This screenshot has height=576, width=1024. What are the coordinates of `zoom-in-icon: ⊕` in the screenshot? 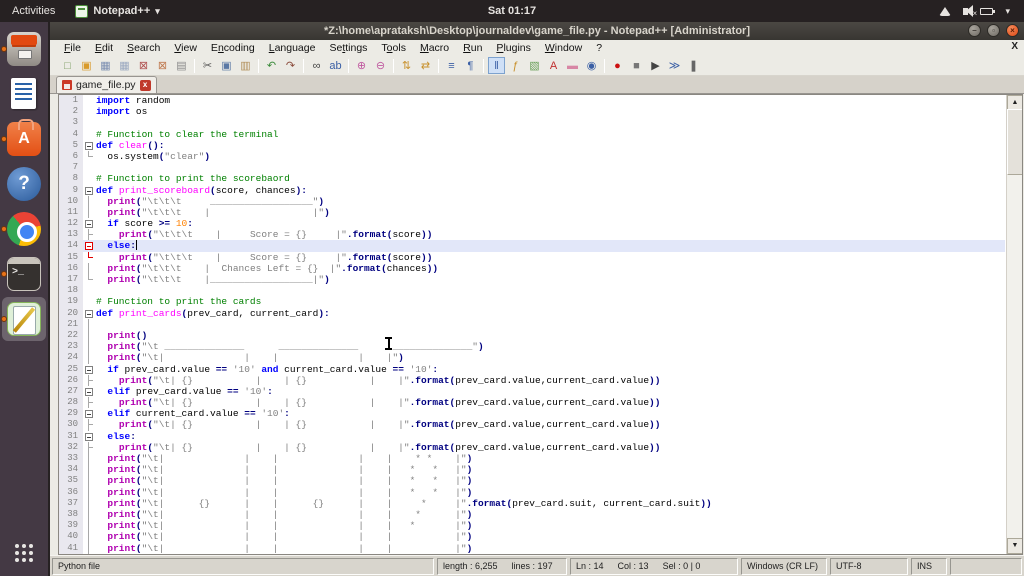 It's located at (361, 65).